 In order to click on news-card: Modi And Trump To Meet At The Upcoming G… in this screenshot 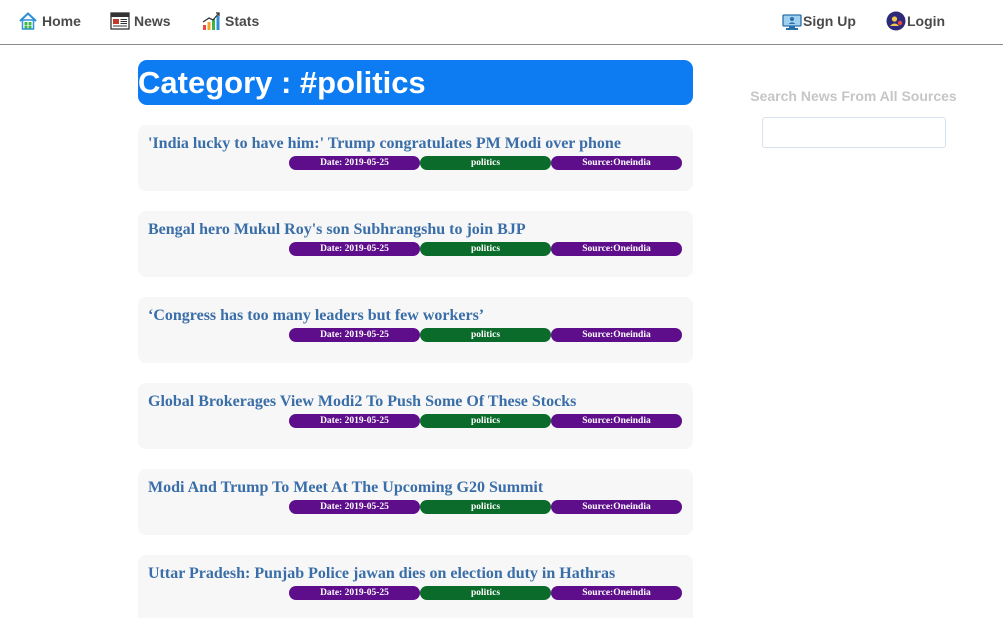, I will do `click(415, 502)`.